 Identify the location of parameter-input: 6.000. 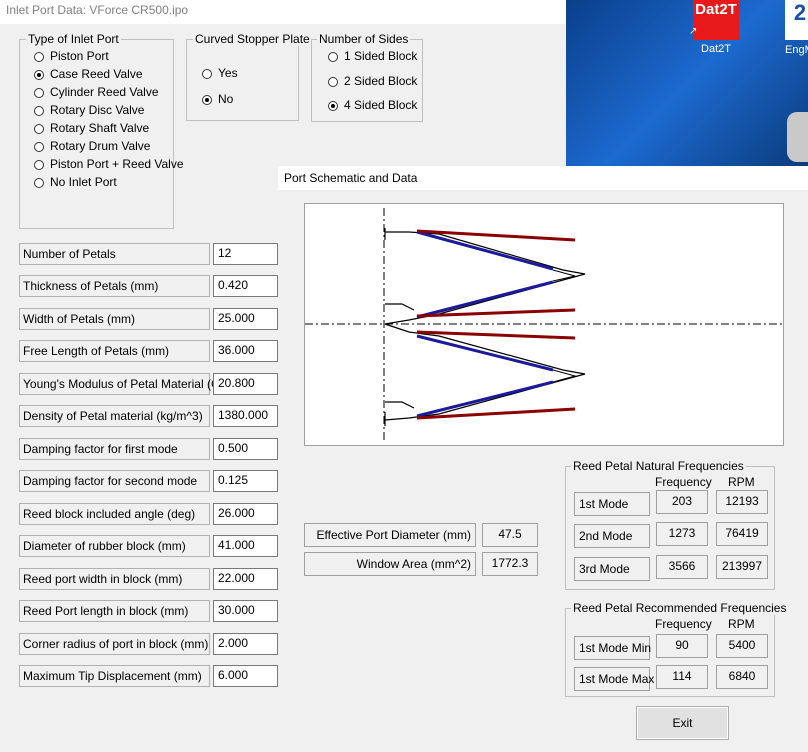
(245, 676).